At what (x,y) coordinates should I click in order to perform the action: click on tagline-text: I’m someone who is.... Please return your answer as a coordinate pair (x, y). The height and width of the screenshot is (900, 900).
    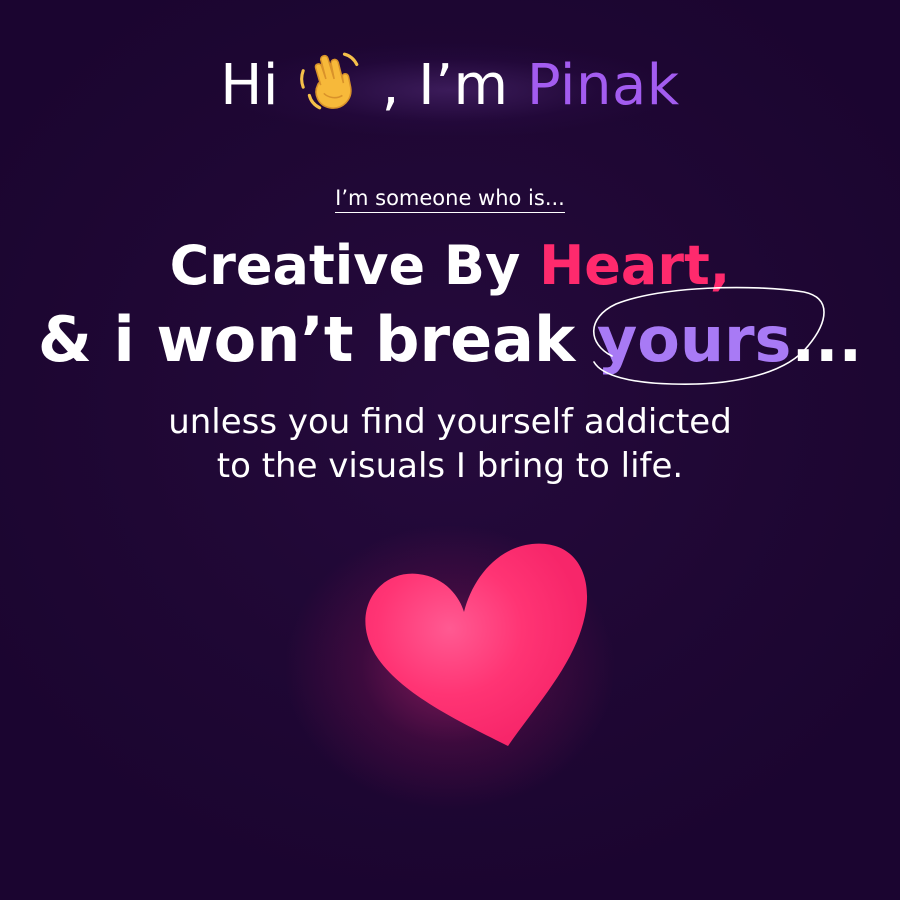
    Looking at the image, I should click on (450, 199).